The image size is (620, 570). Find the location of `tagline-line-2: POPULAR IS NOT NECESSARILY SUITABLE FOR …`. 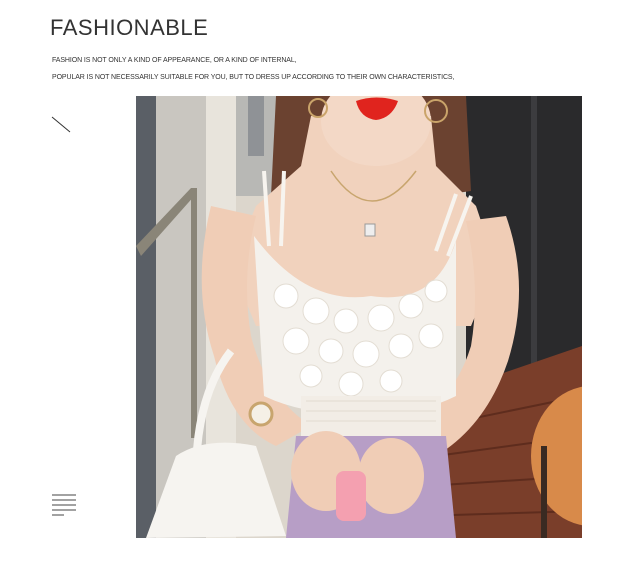

tagline-line-2: POPULAR IS NOT NECESSARILY SUITABLE FOR … is located at coordinates (253, 77).